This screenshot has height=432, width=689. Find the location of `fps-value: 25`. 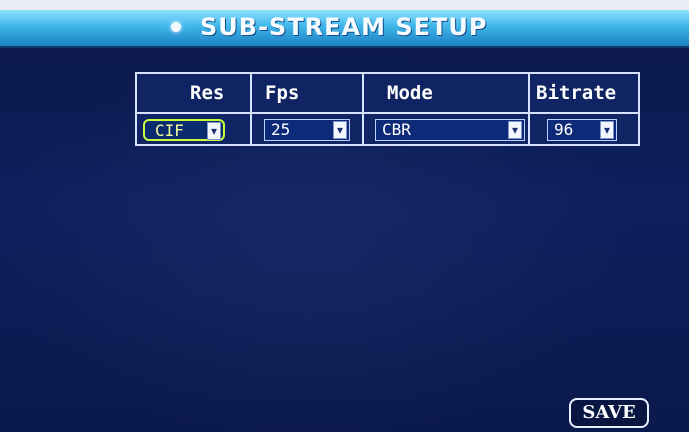

fps-value: 25 is located at coordinates (281, 129).